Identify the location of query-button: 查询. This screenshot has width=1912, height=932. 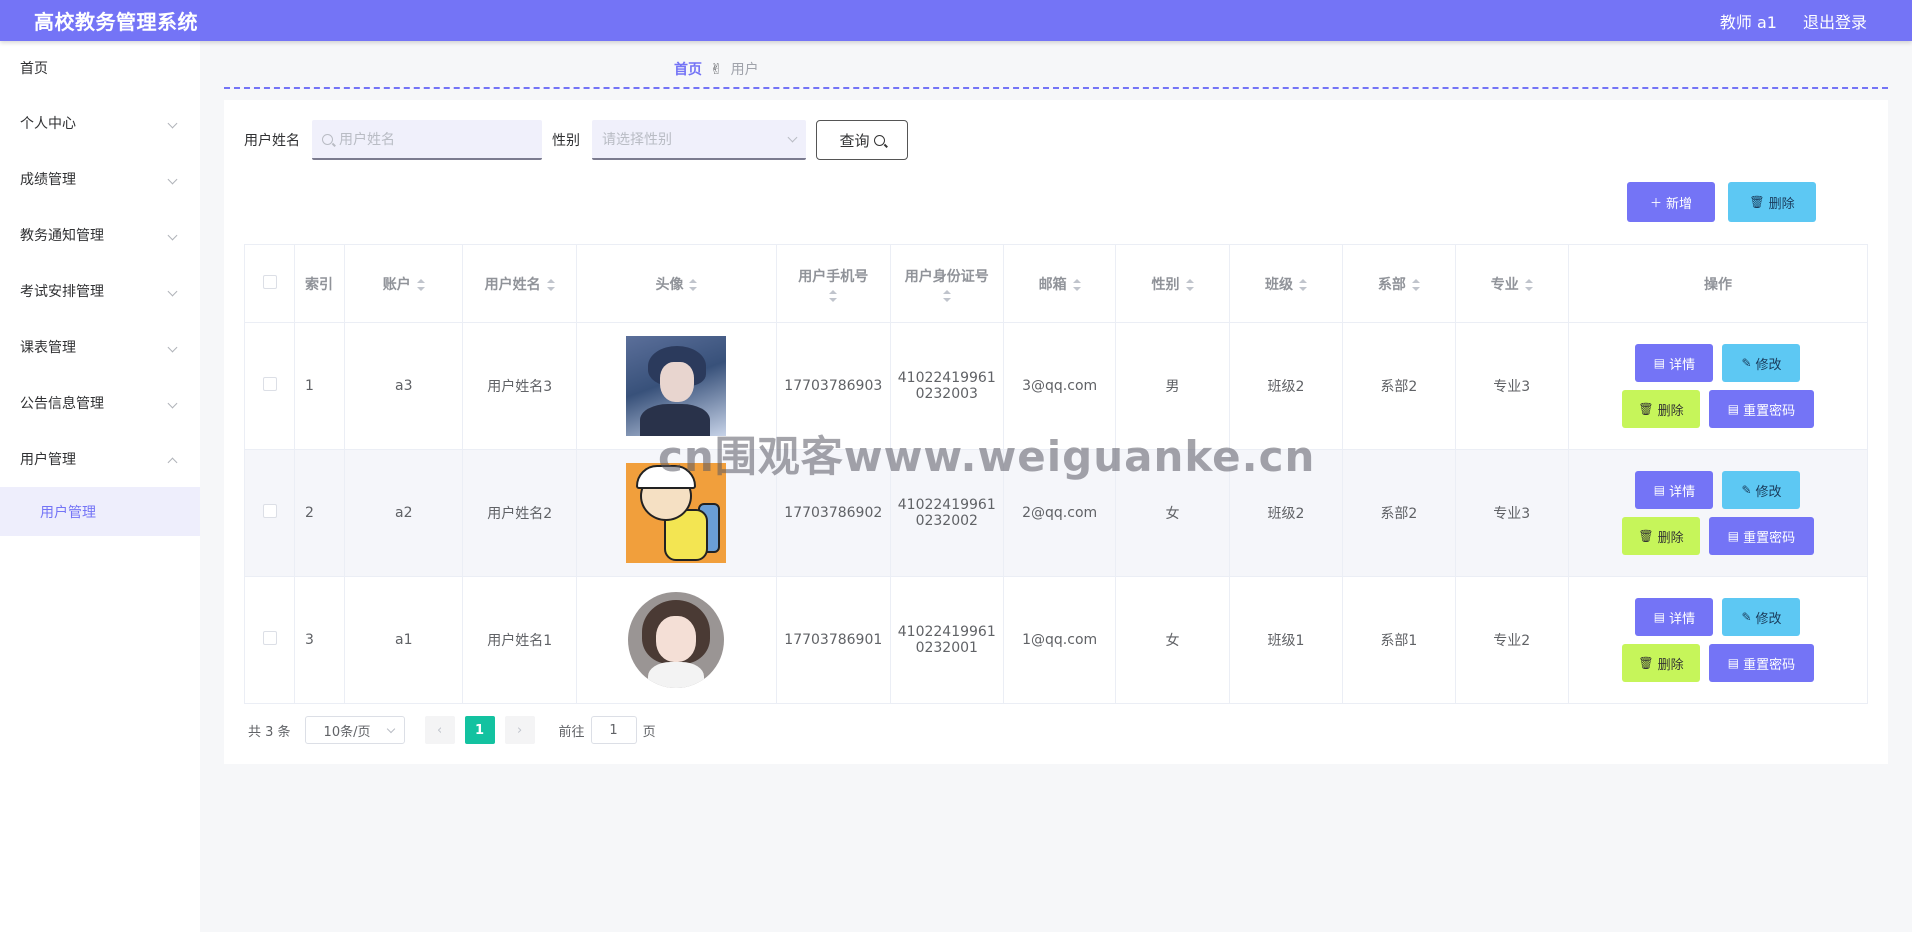
(862, 140).